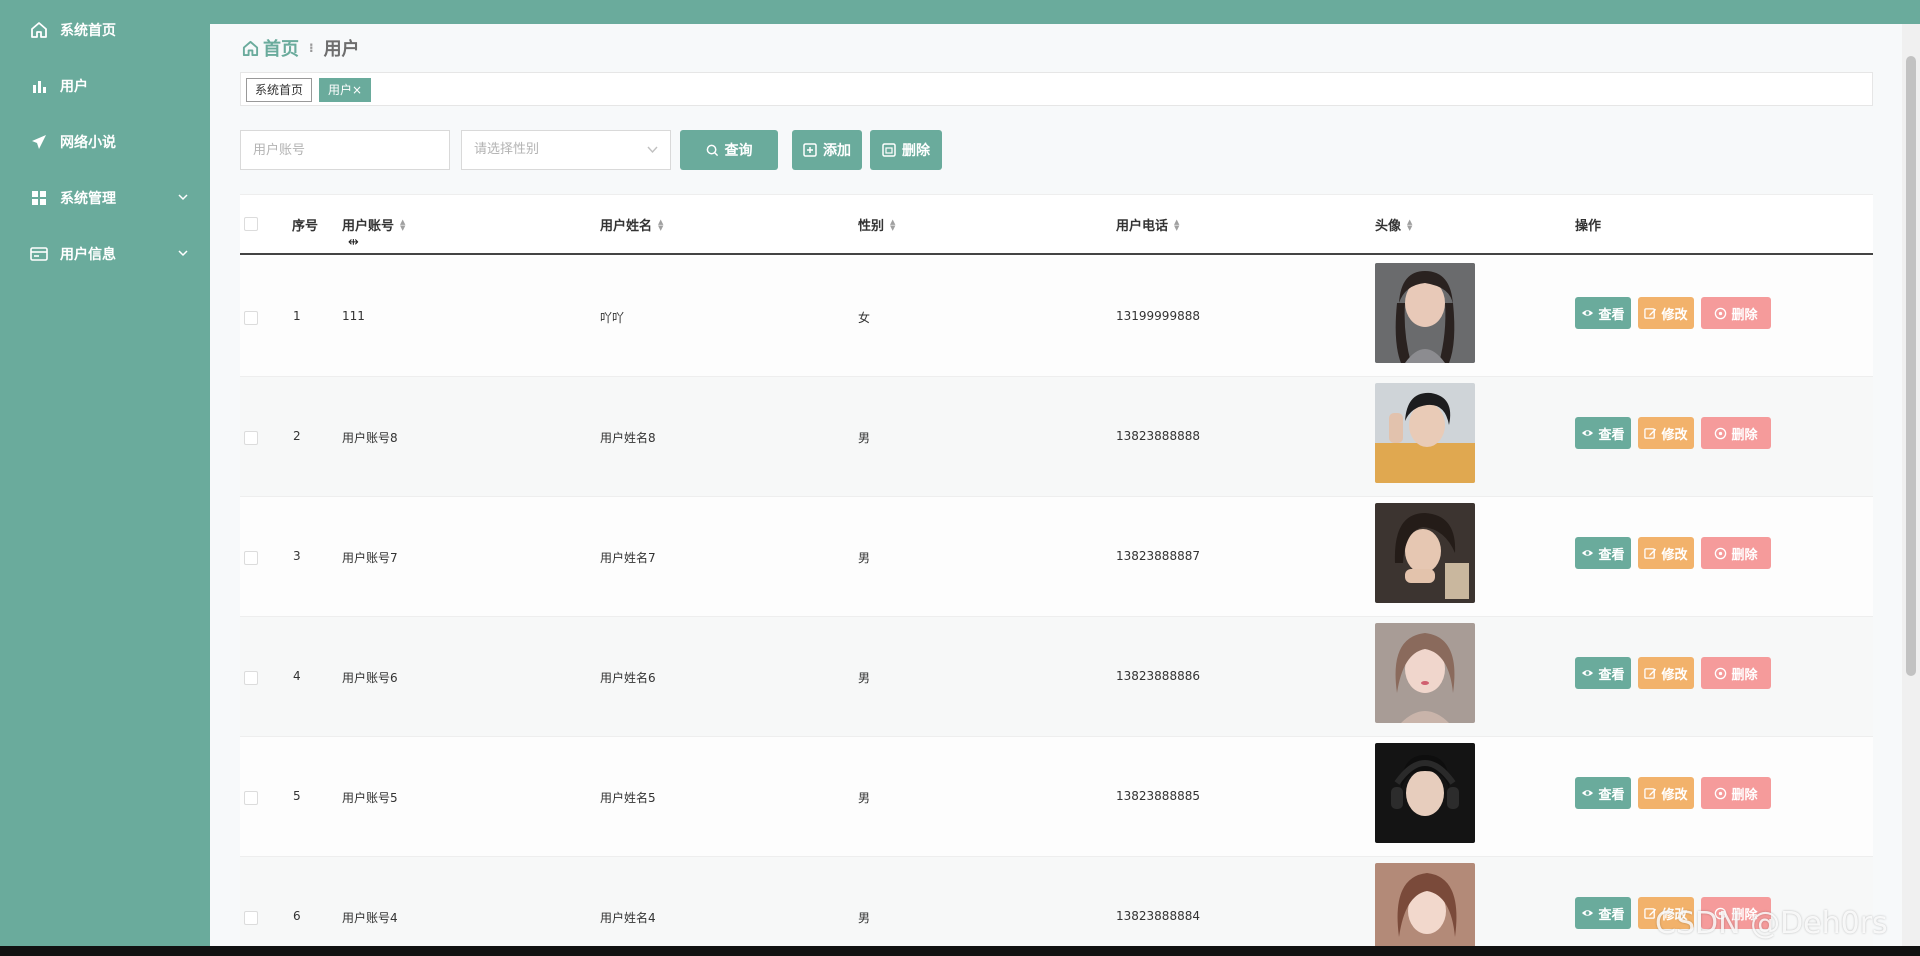  Describe the element at coordinates (370, 798) in the screenshot. I see `cell-account: 用户账号5` at that location.